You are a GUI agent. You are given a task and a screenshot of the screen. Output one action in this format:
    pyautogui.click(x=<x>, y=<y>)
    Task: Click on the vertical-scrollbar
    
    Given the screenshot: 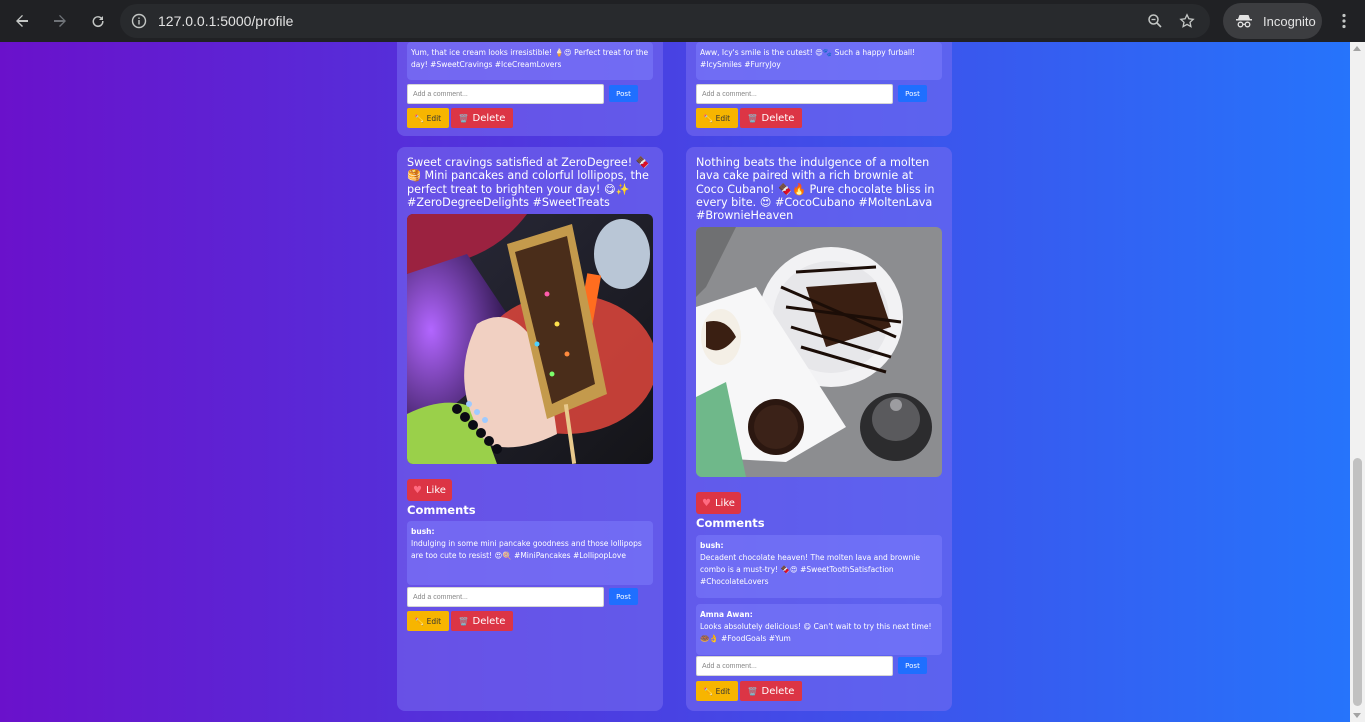 What is the action you would take?
    pyautogui.click(x=1357, y=382)
    